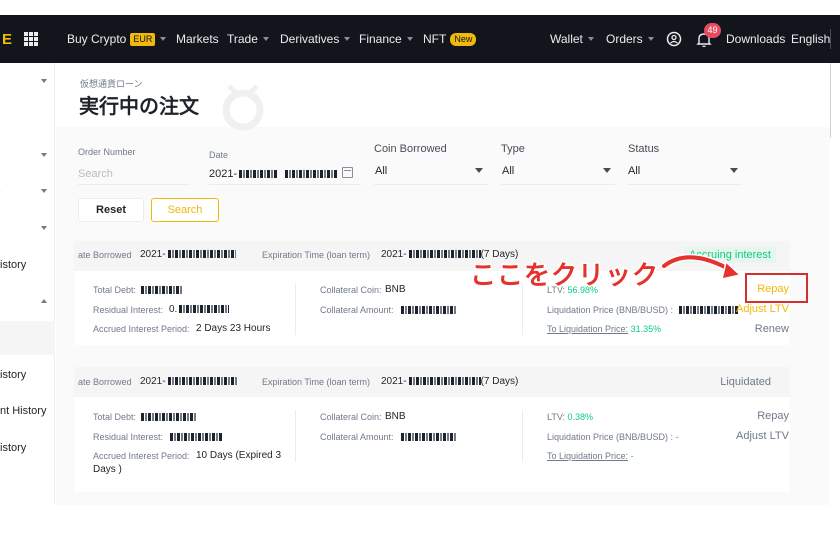  I want to click on sidebar-item-history-2: istory, so click(13, 375).